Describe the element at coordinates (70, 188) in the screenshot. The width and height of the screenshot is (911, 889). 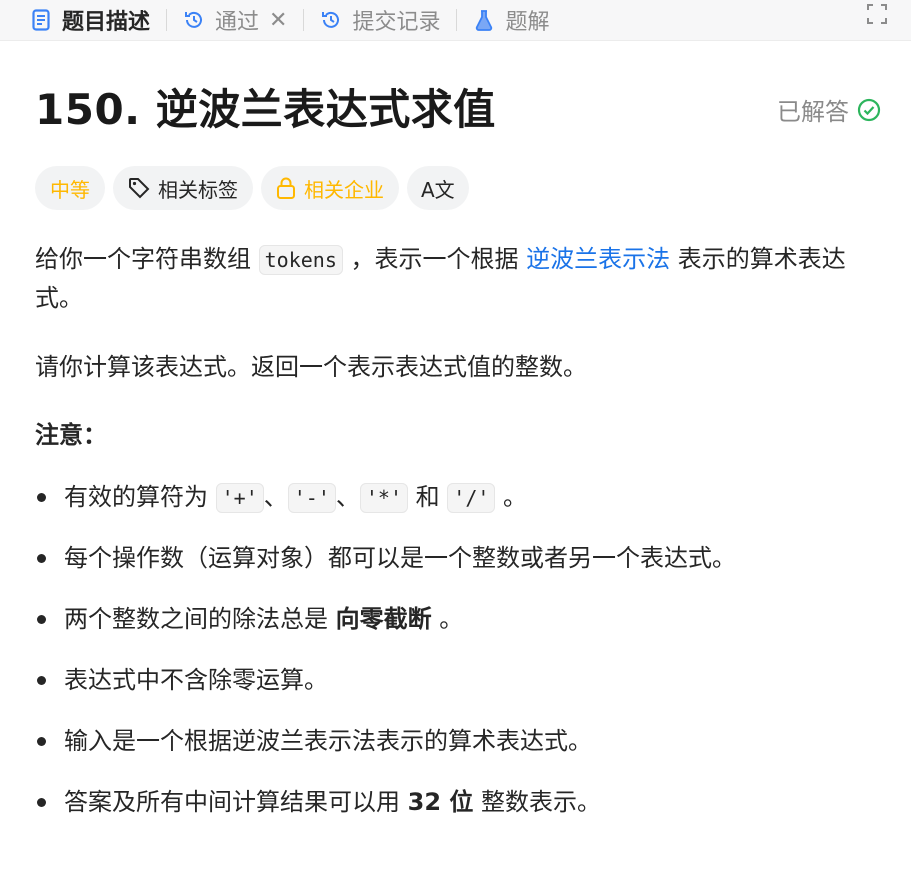
I see `difficulty-badge: 中等` at that location.